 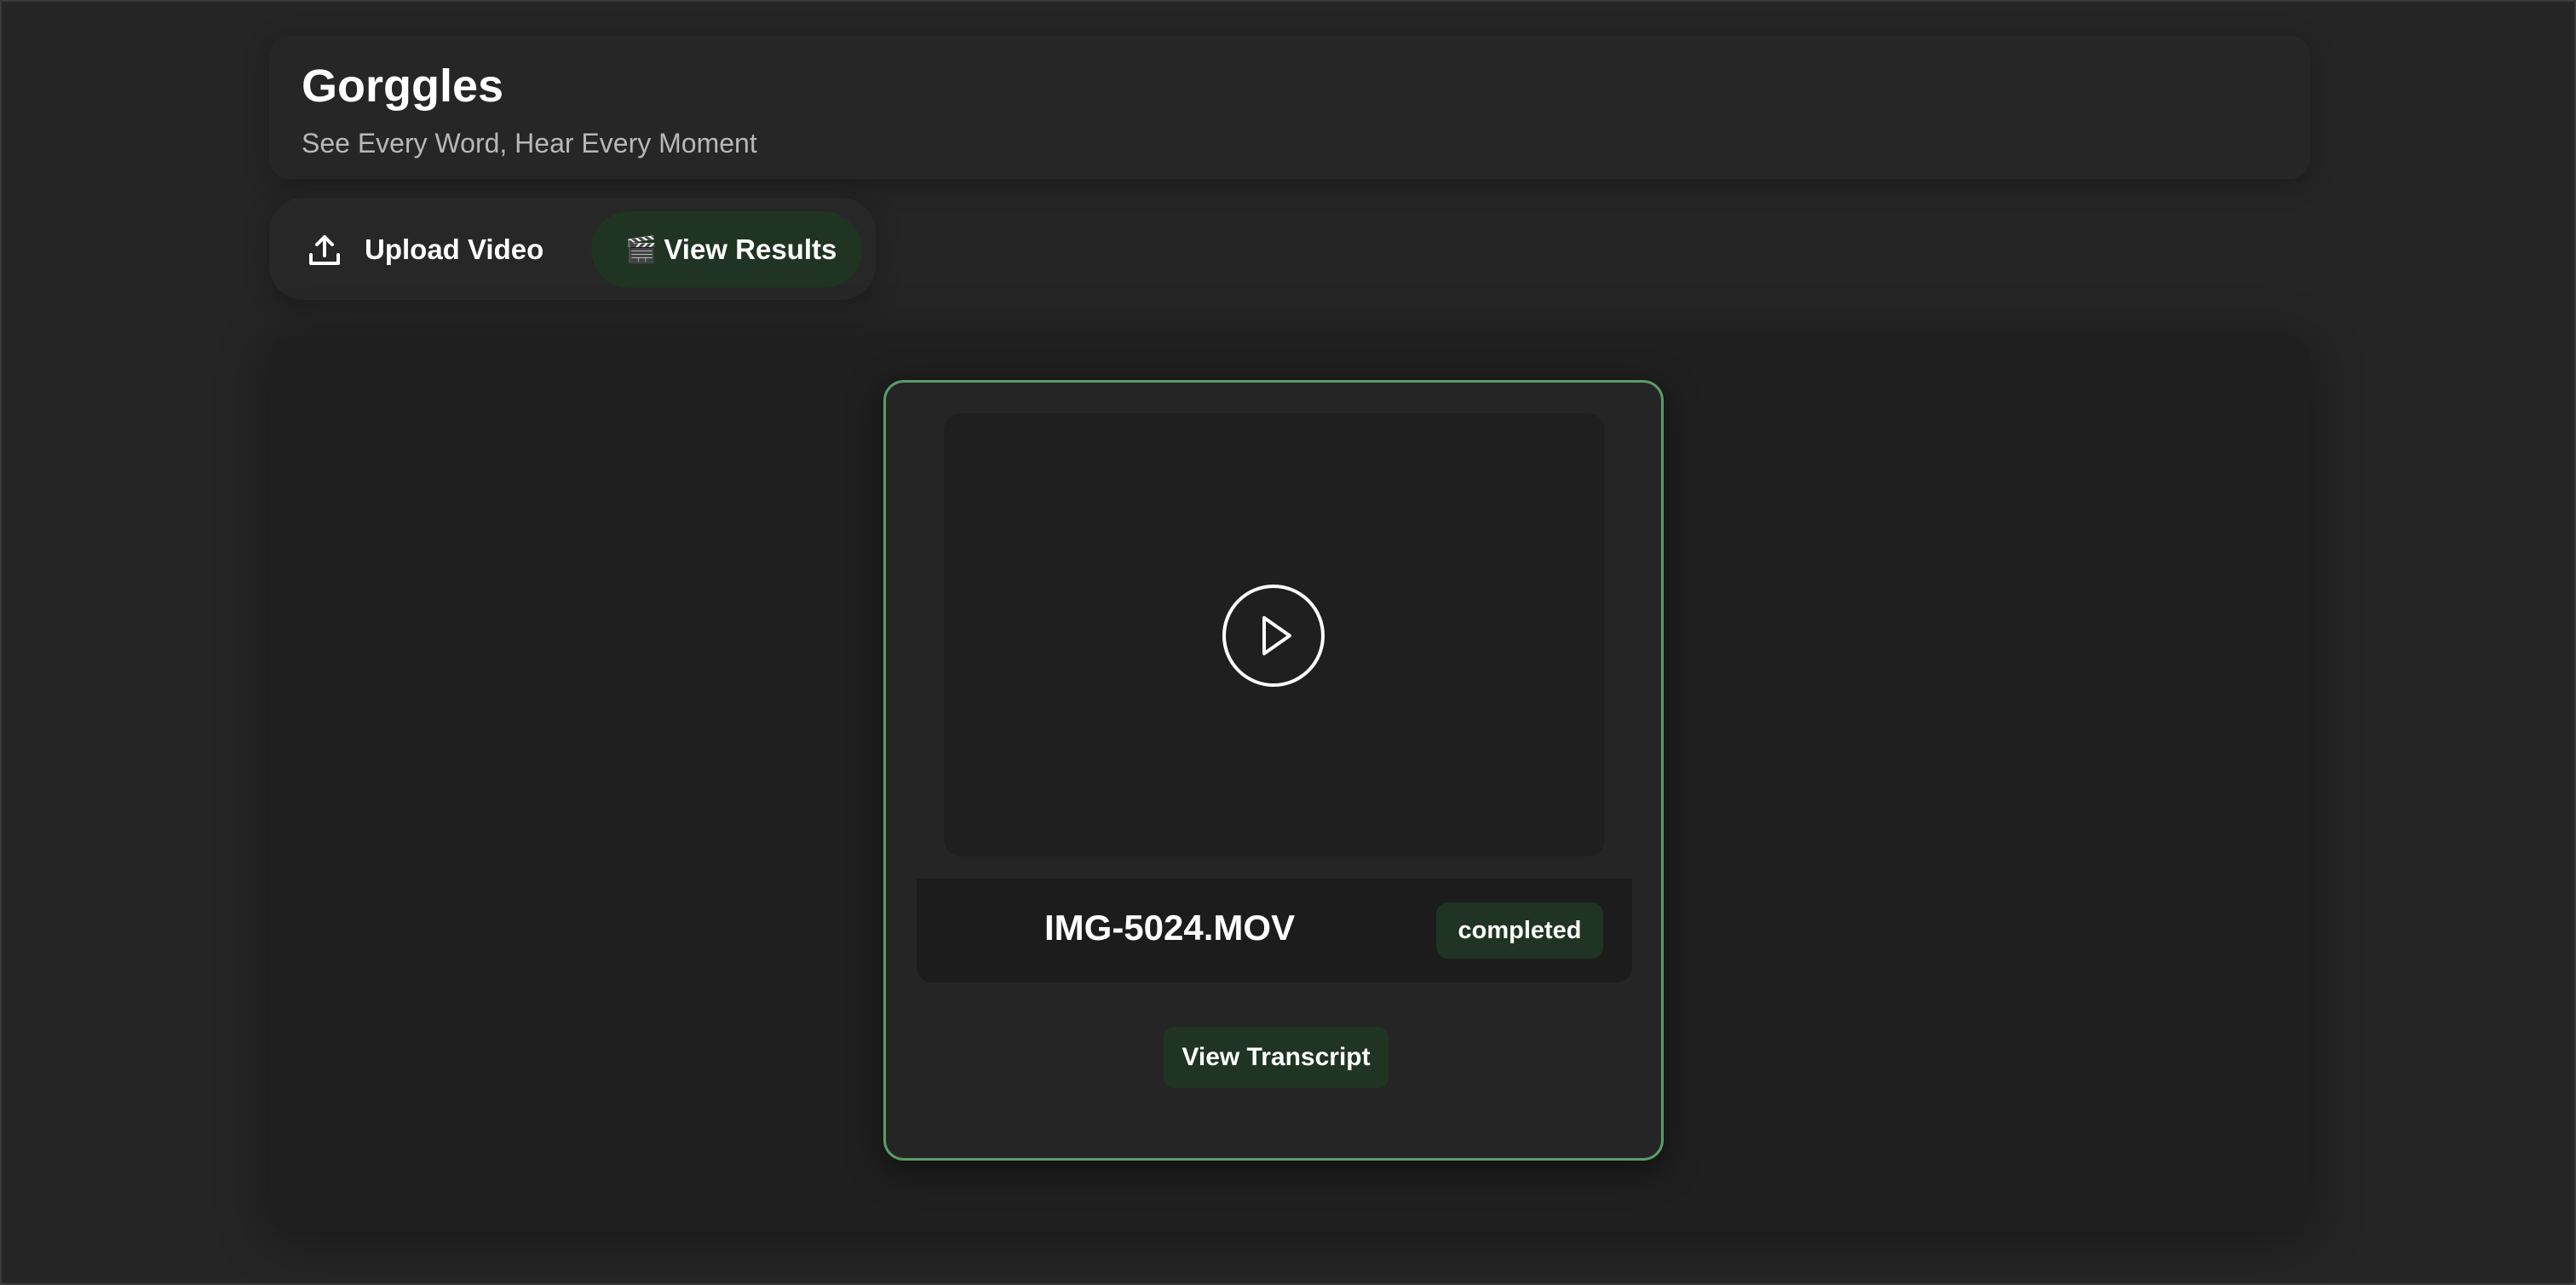 What do you see at coordinates (641, 250) in the screenshot?
I see `clapper-icon: 🎬` at bounding box center [641, 250].